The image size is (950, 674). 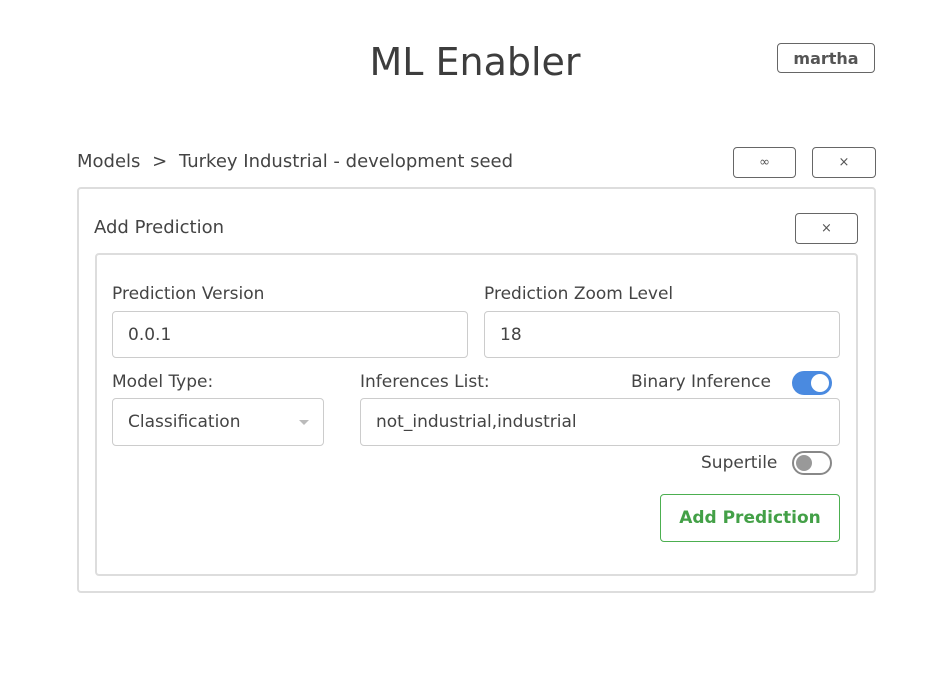 I want to click on supertile-toggle, so click(x=812, y=463).